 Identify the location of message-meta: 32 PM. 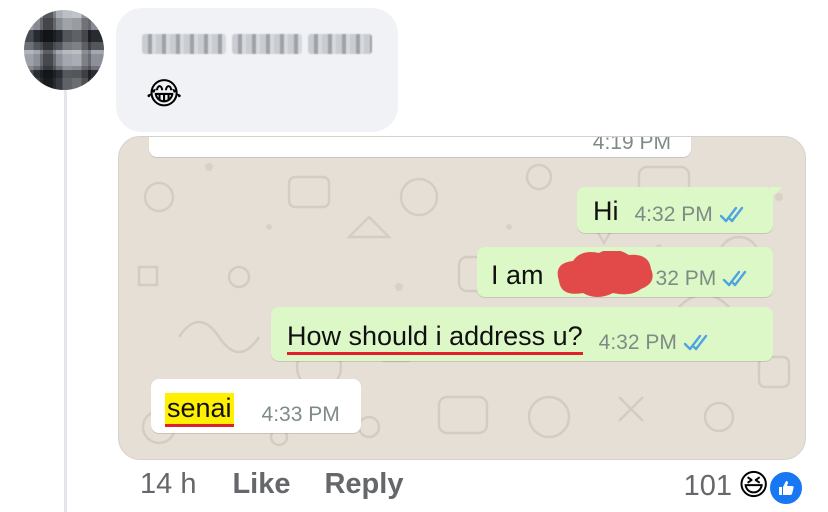
(704, 279).